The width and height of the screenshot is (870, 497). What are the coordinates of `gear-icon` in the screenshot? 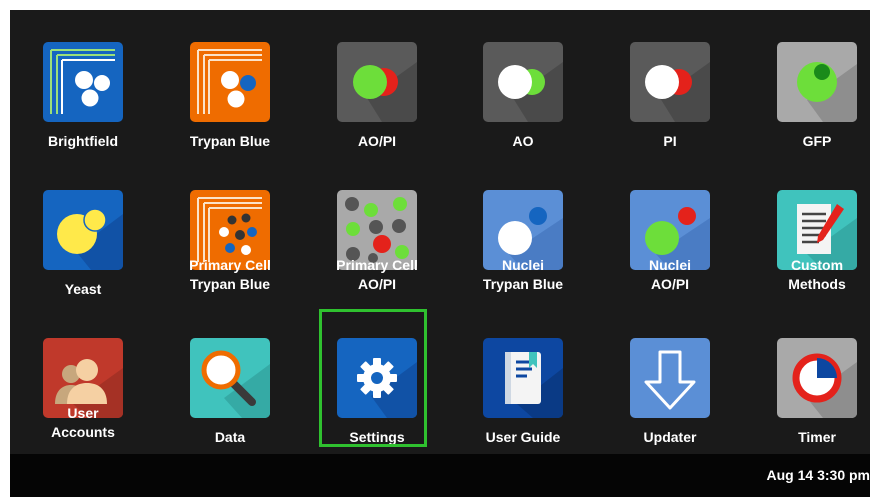 It's located at (377, 378).